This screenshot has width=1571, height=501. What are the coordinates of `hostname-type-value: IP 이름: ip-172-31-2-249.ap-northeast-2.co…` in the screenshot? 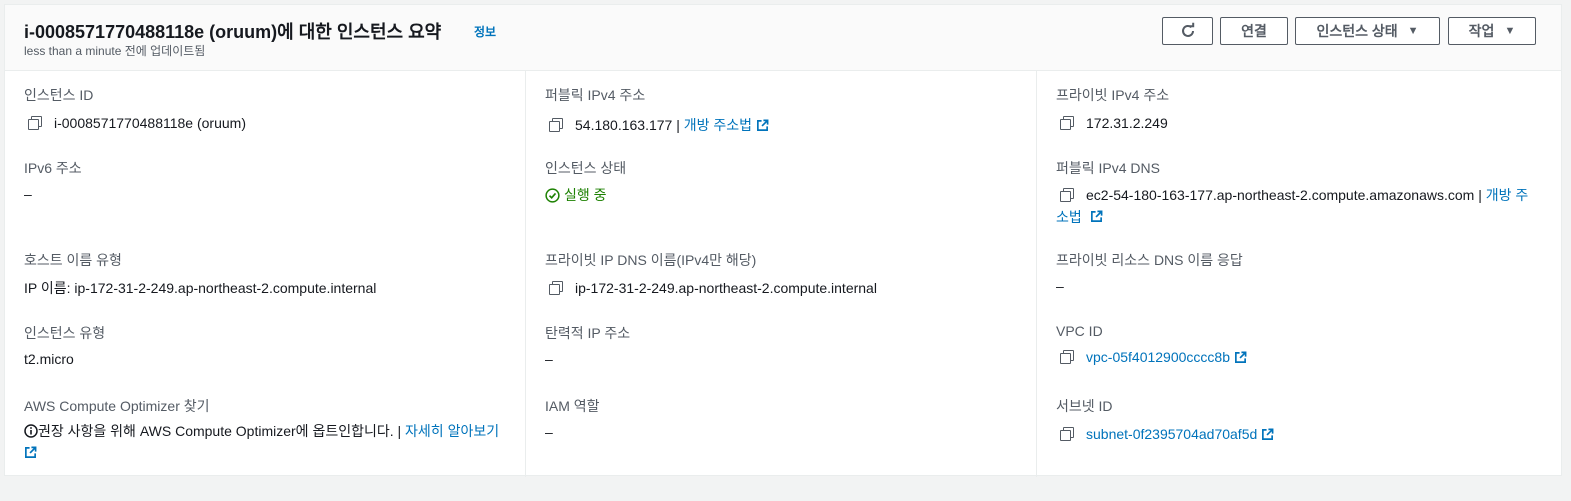 It's located at (200, 288).